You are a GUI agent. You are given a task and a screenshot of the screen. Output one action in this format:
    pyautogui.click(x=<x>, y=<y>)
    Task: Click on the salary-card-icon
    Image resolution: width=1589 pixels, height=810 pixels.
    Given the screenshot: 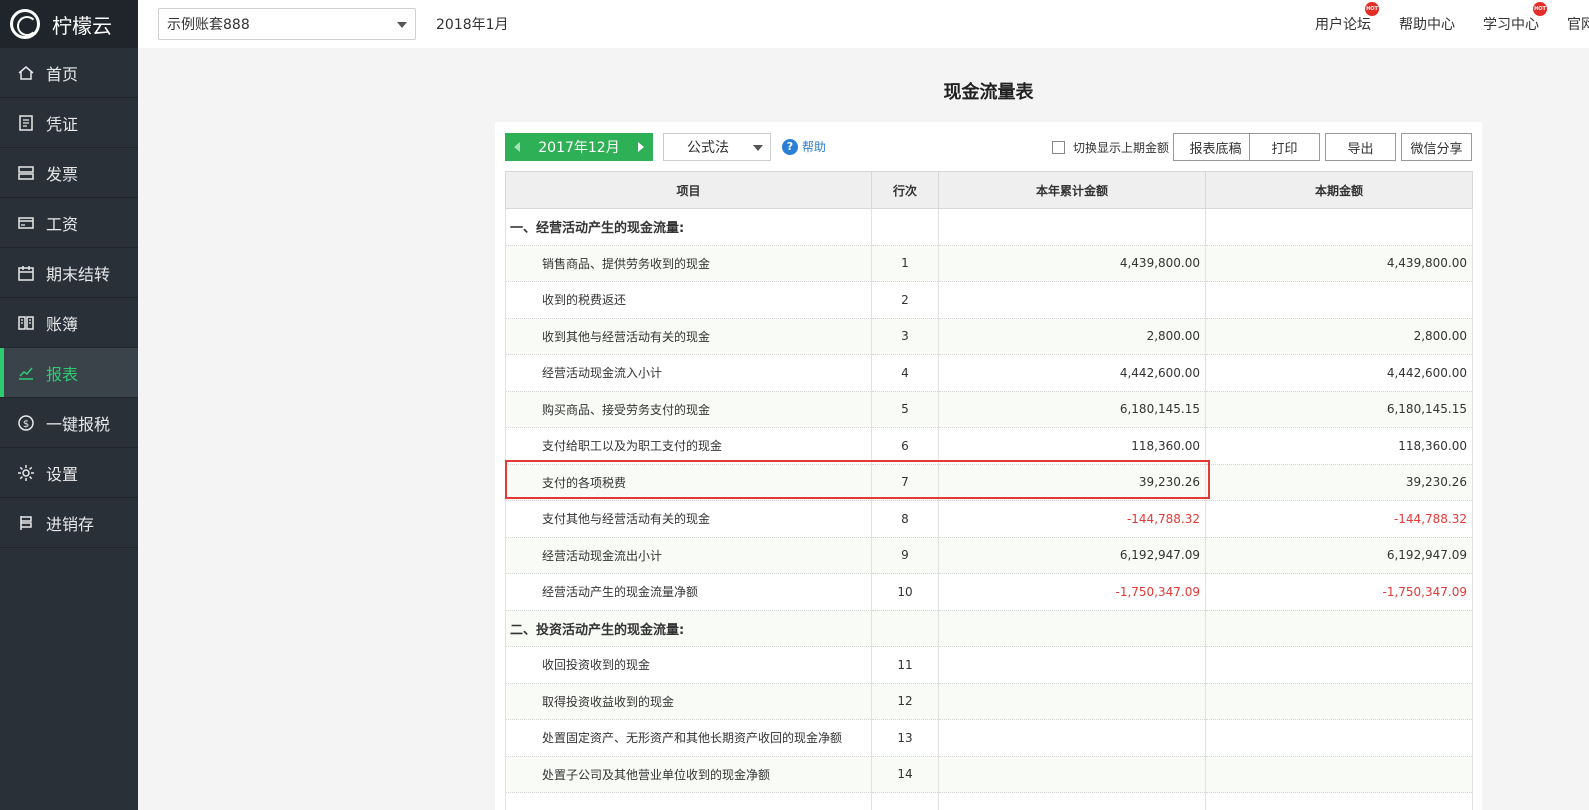 What is the action you would take?
    pyautogui.click(x=26, y=223)
    